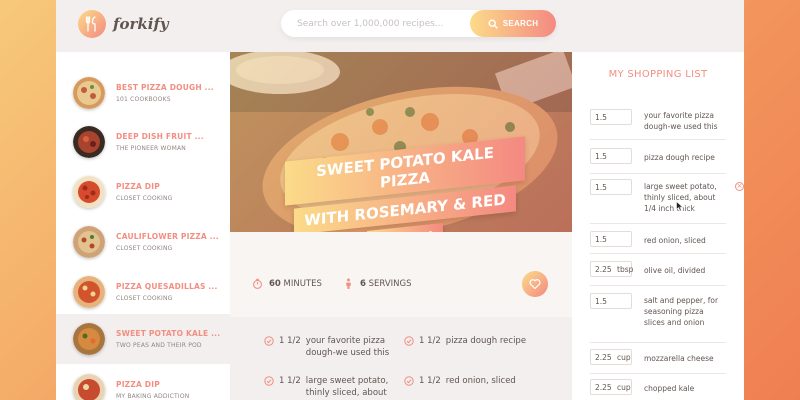 The height and width of the screenshot is (400, 800). What do you see at coordinates (159, 345) in the screenshot?
I see `result-publisher: TWO PEAS AND THEIR POD` at bounding box center [159, 345].